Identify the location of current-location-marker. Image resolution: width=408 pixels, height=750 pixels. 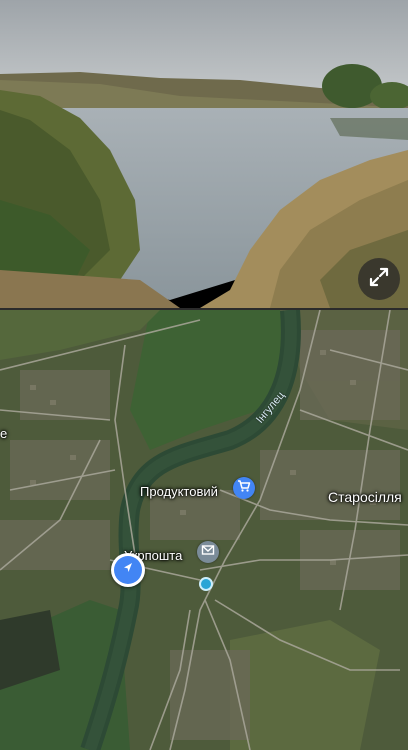
(128, 570).